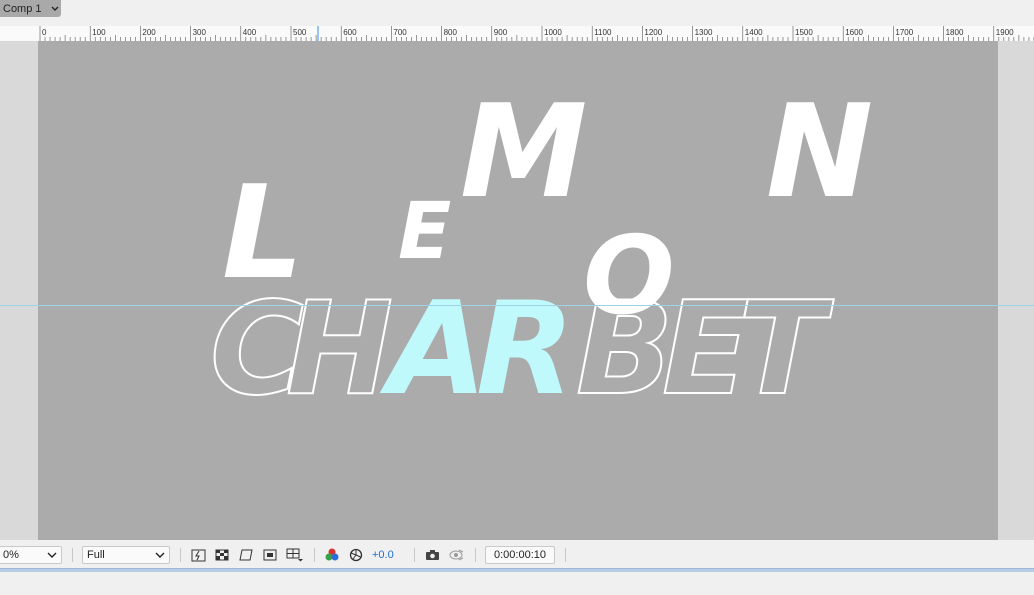 The image size is (1034, 595). What do you see at coordinates (433, 349) in the screenshot?
I see `letter-A: A` at bounding box center [433, 349].